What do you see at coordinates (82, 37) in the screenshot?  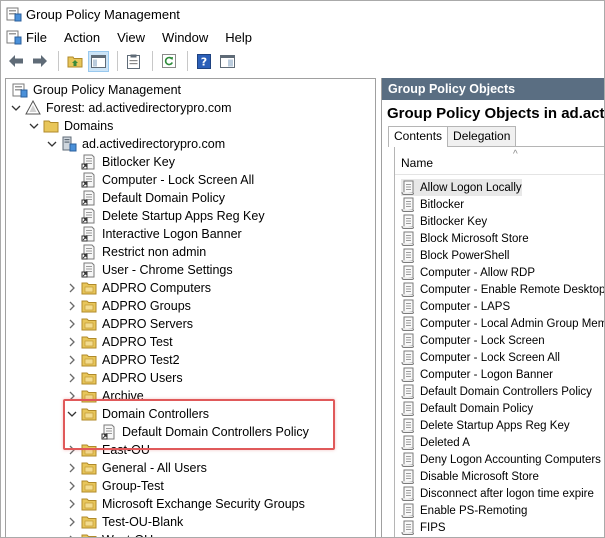 I see `menu-action: Action` at bounding box center [82, 37].